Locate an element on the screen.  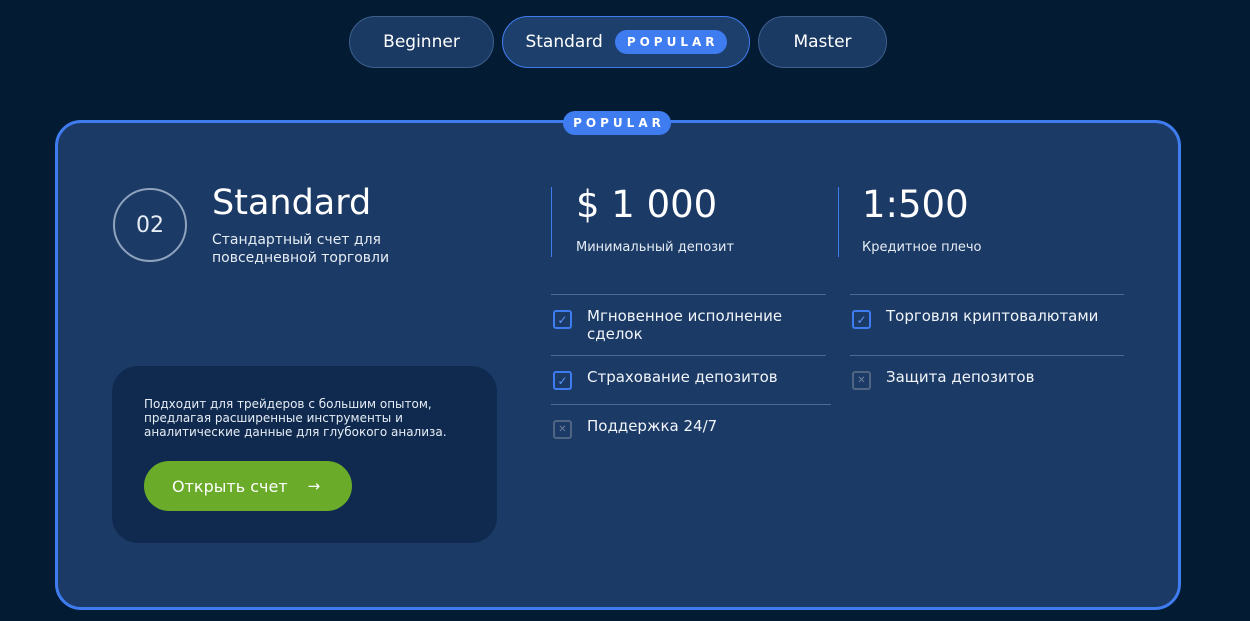
leverage-value: 1:500 is located at coordinates (915, 204).